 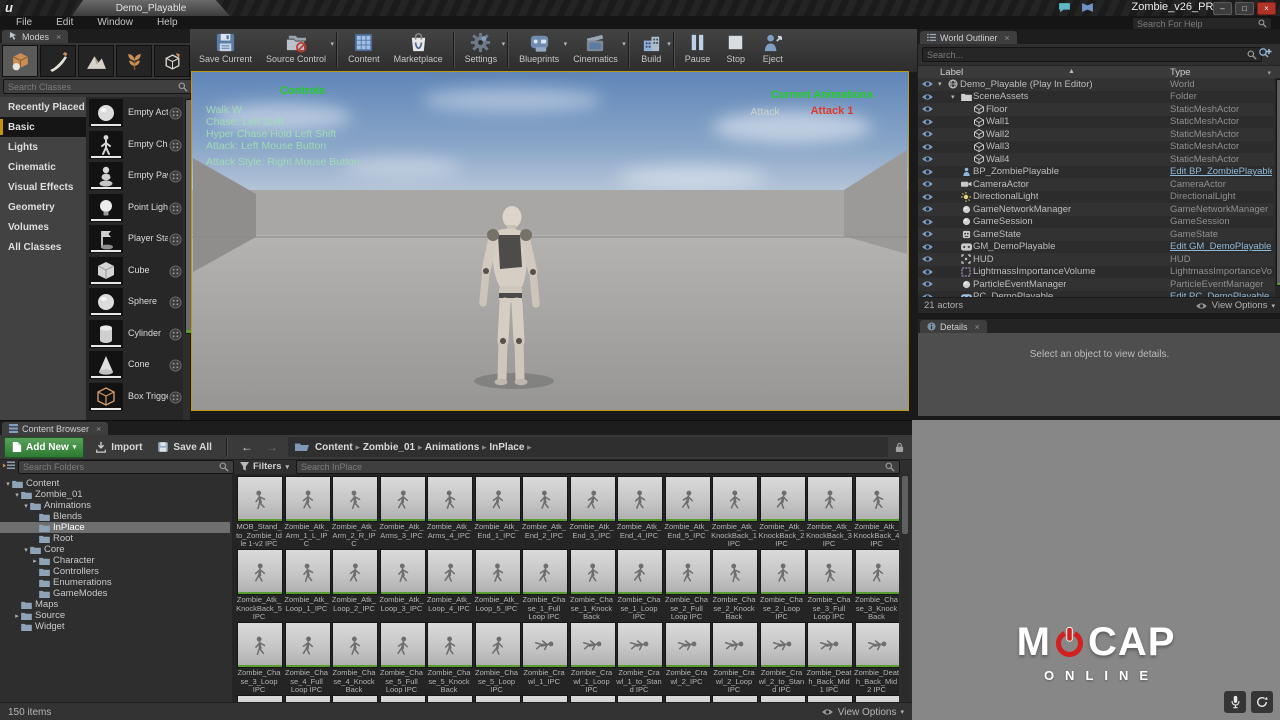 I want to click on asset-grid-scrollbar, so click(x=905, y=588).